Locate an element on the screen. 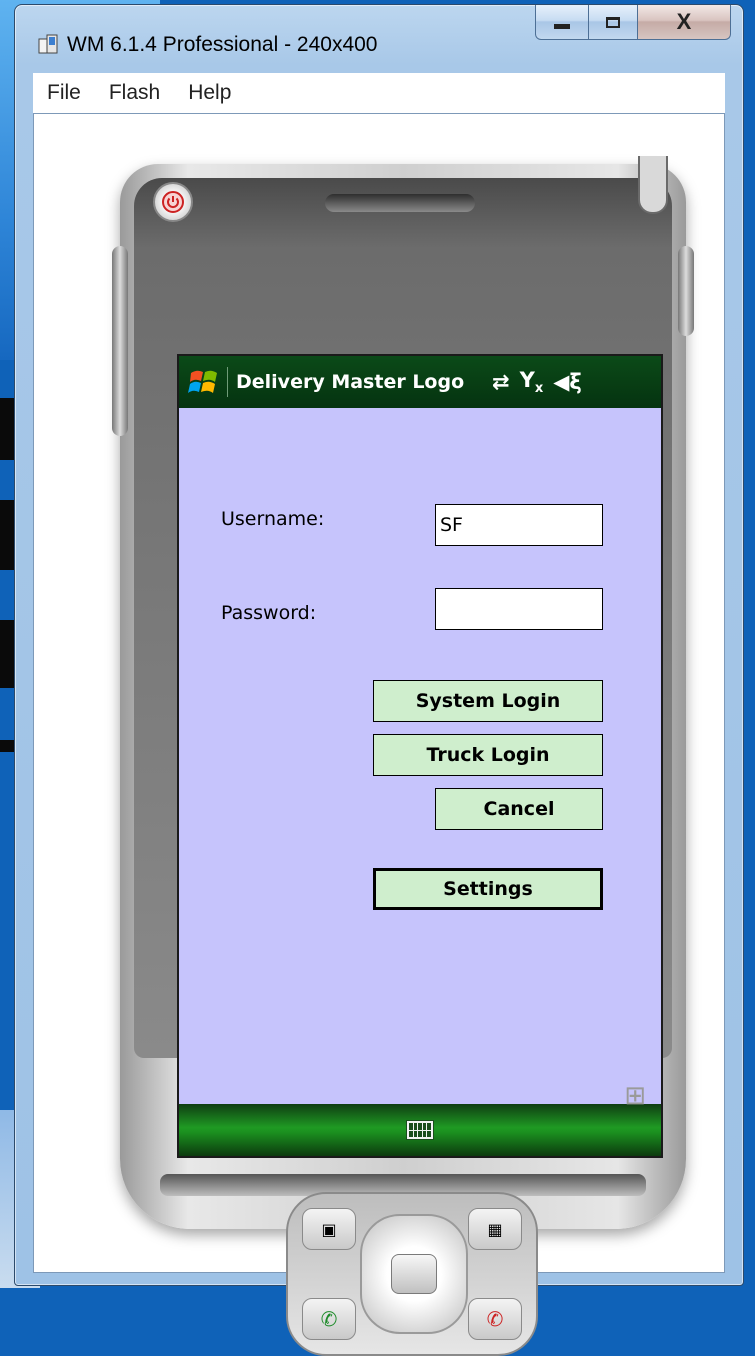 The width and height of the screenshot is (755, 1356). menu-help: Help is located at coordinates (209, 93).